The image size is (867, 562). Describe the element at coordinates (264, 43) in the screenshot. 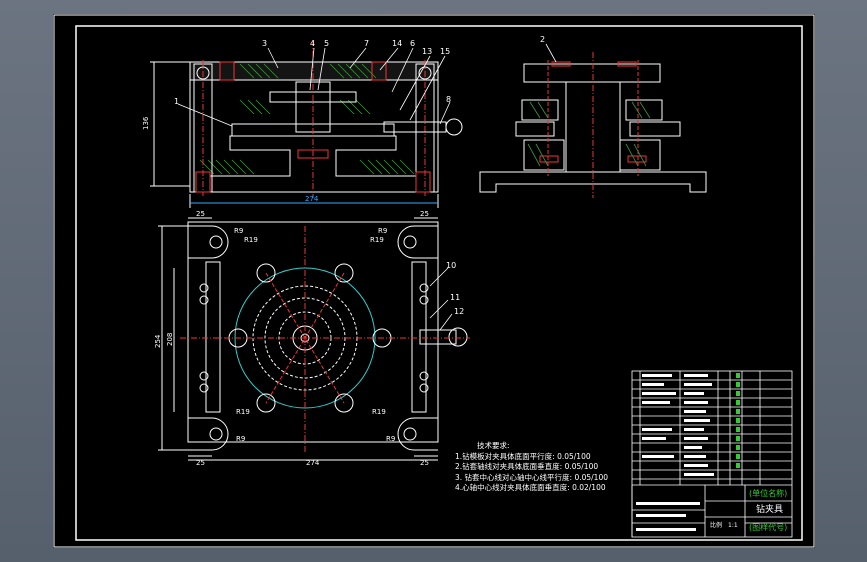

I see `callout-3: 3` at that location.